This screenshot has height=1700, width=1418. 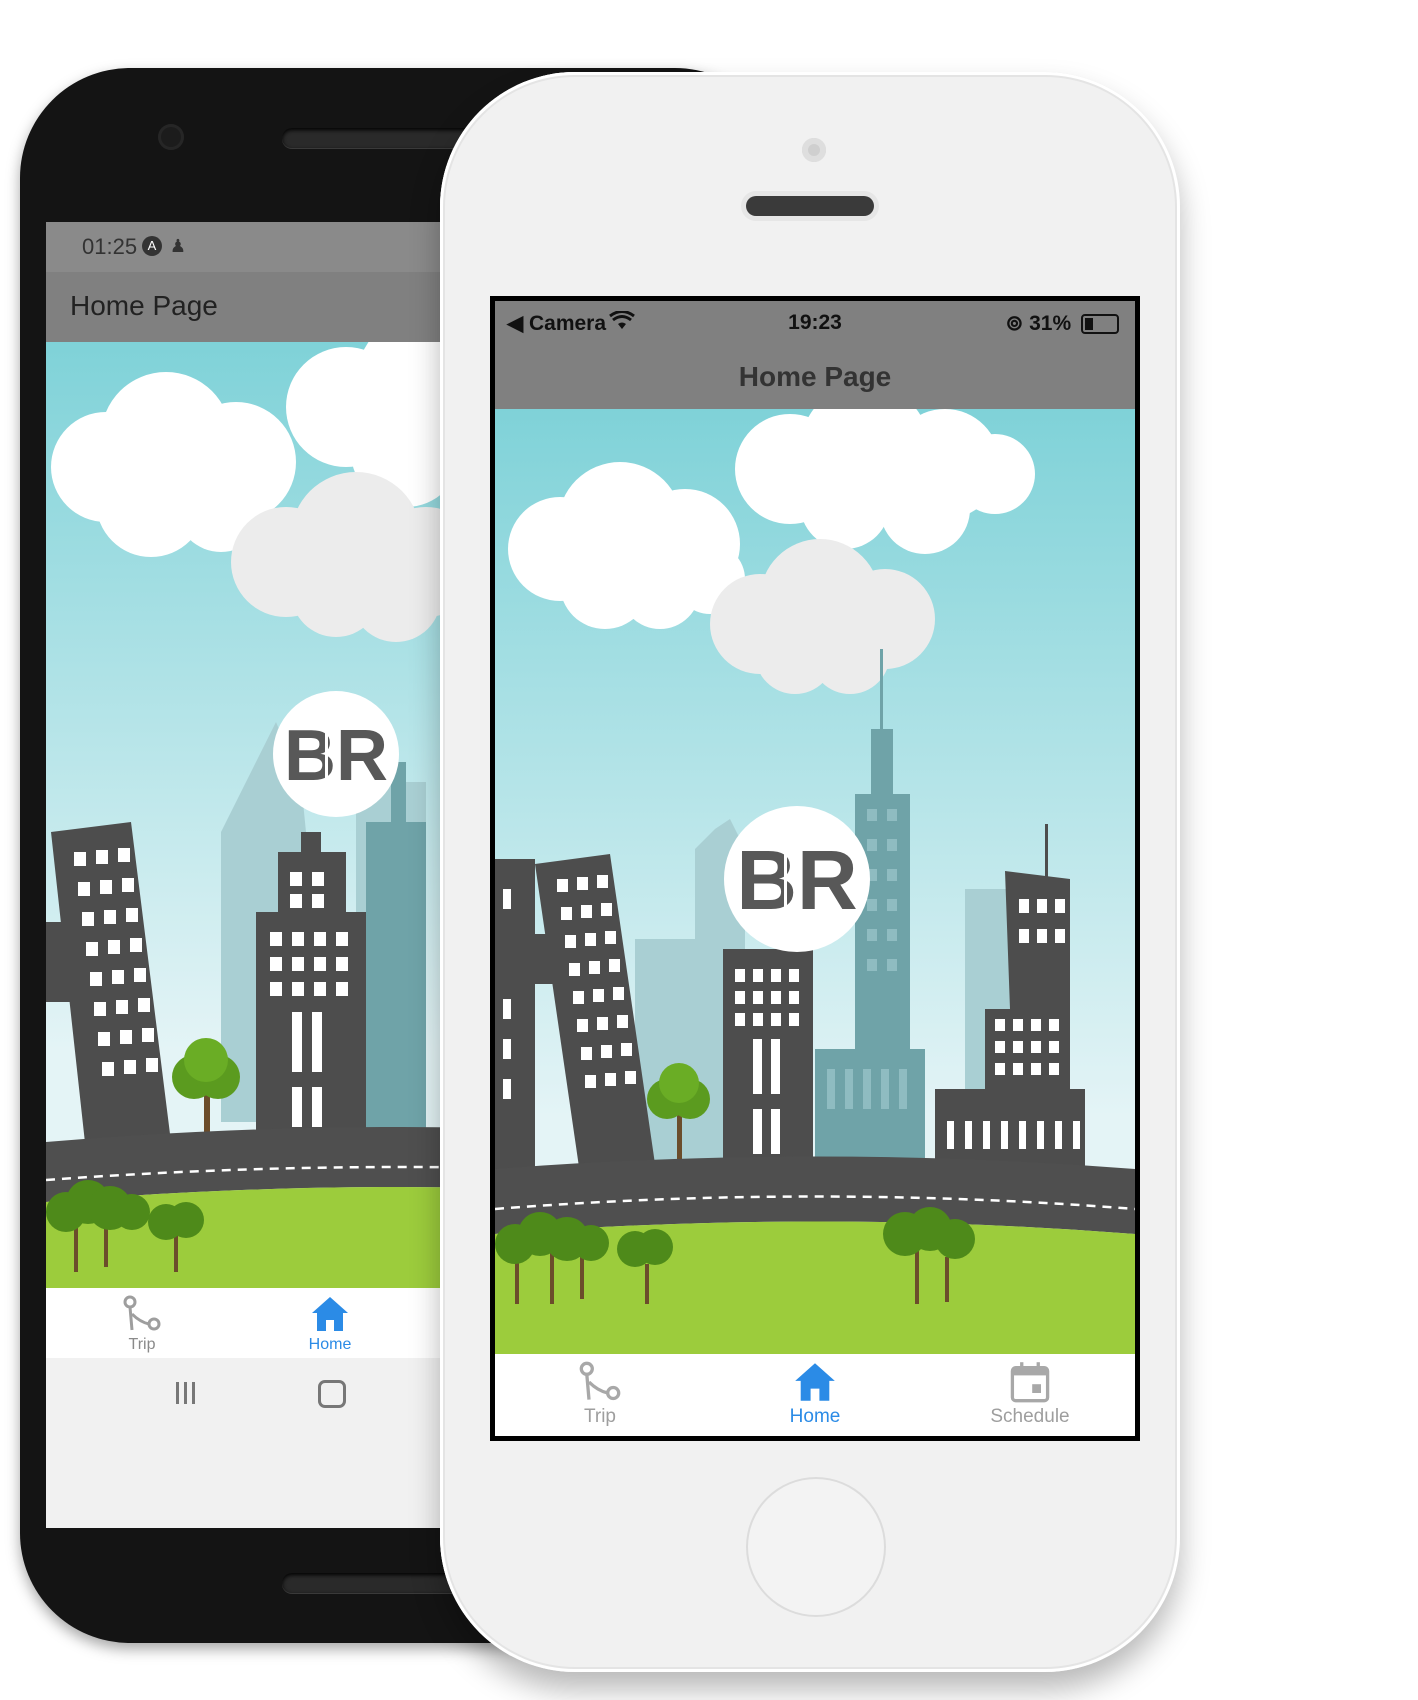 I want to click on home-button, so click(x=816, y=1547).